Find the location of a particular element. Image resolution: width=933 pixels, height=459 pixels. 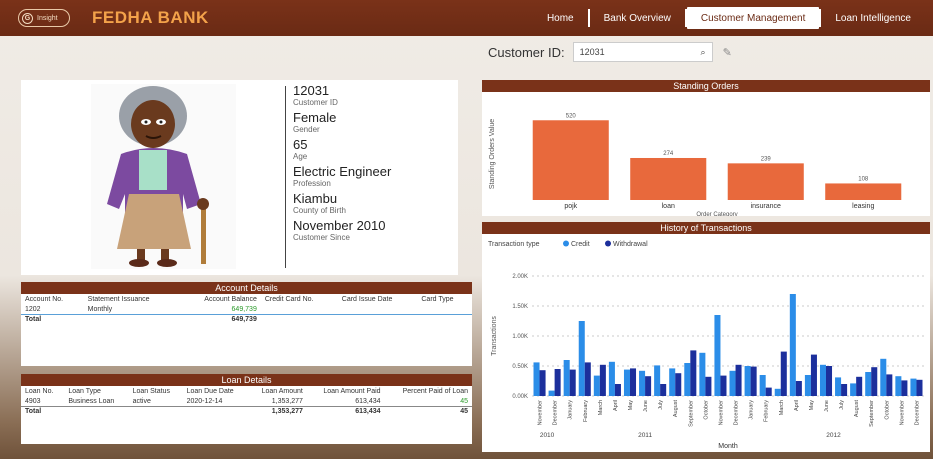

data-label: 520 is located at coordinates (571, 116).